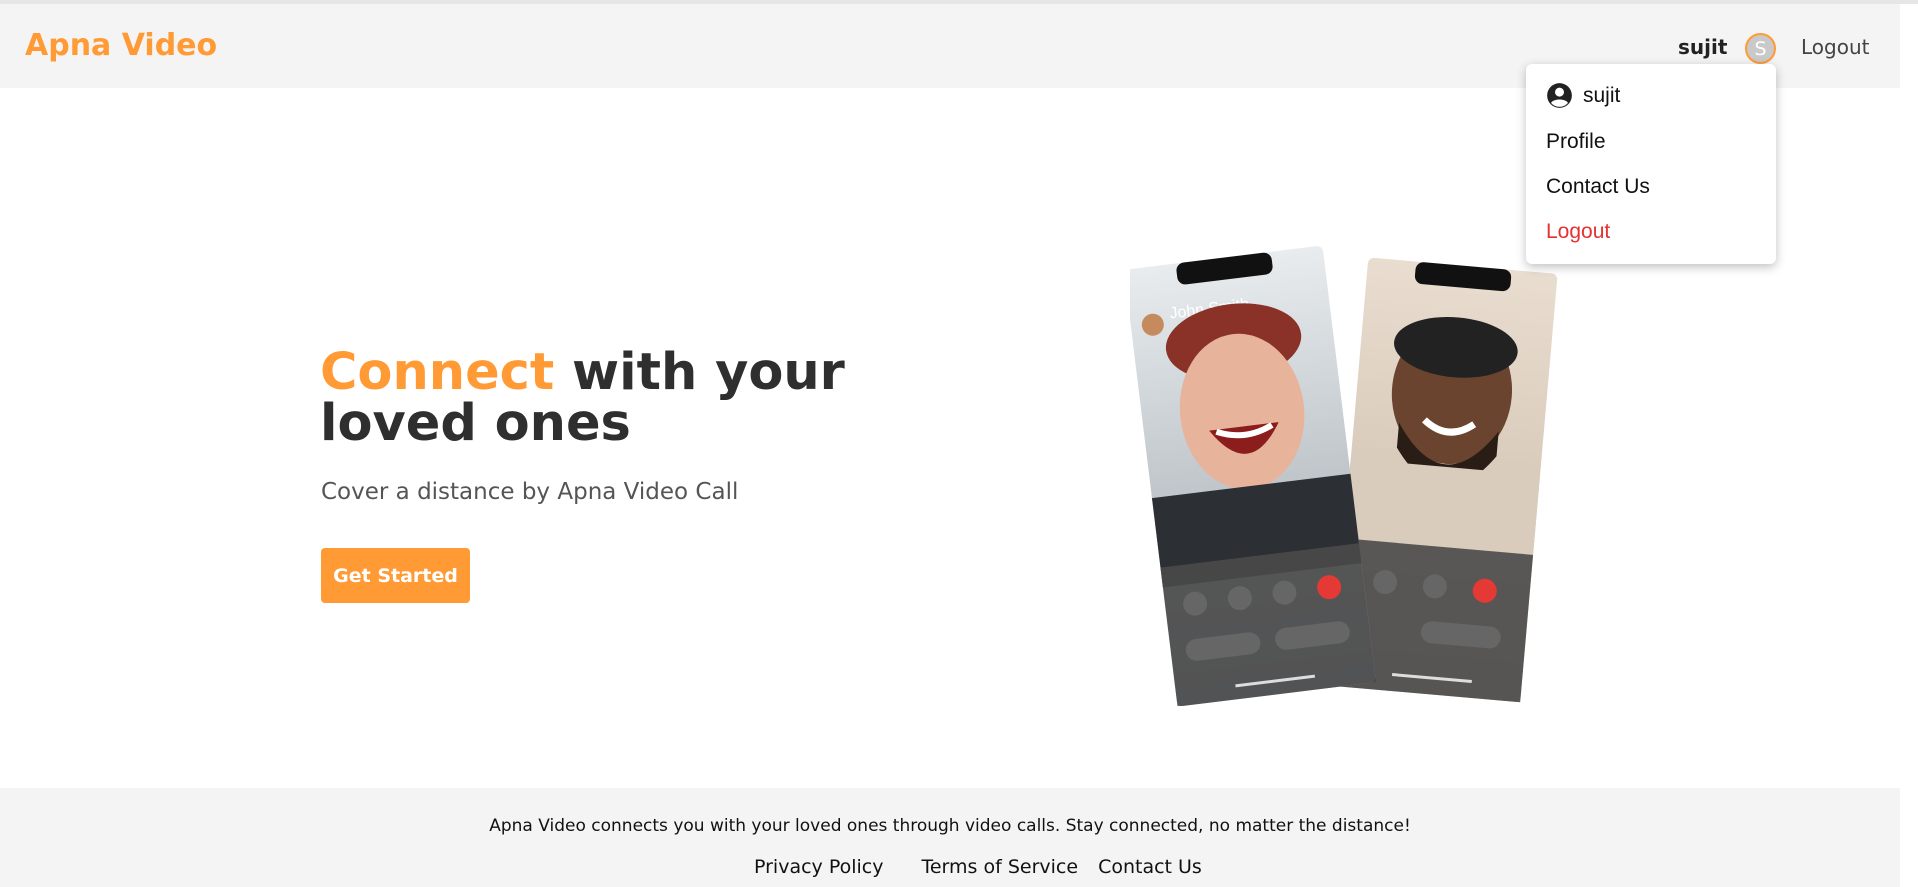 This screenshot has width=1918, height=887. What do you see at coordinates (1602, 95) in the screenshot?
I see `dropdown-user-label: sujit` at bounding box center [1602, 95].